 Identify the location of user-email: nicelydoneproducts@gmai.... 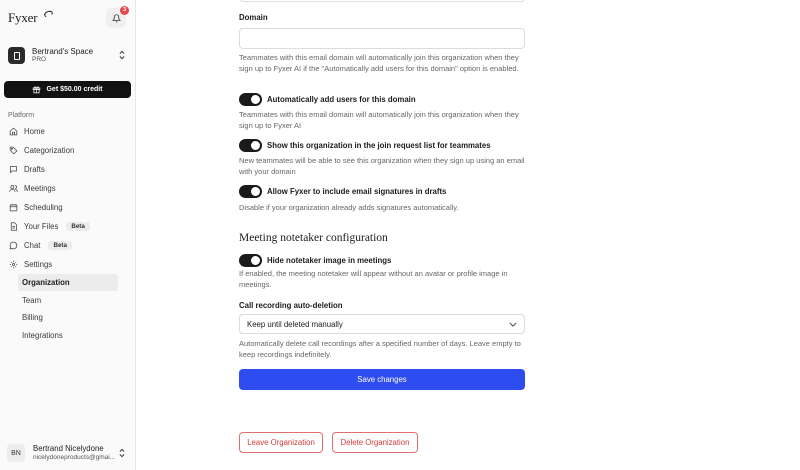
(74, 457).